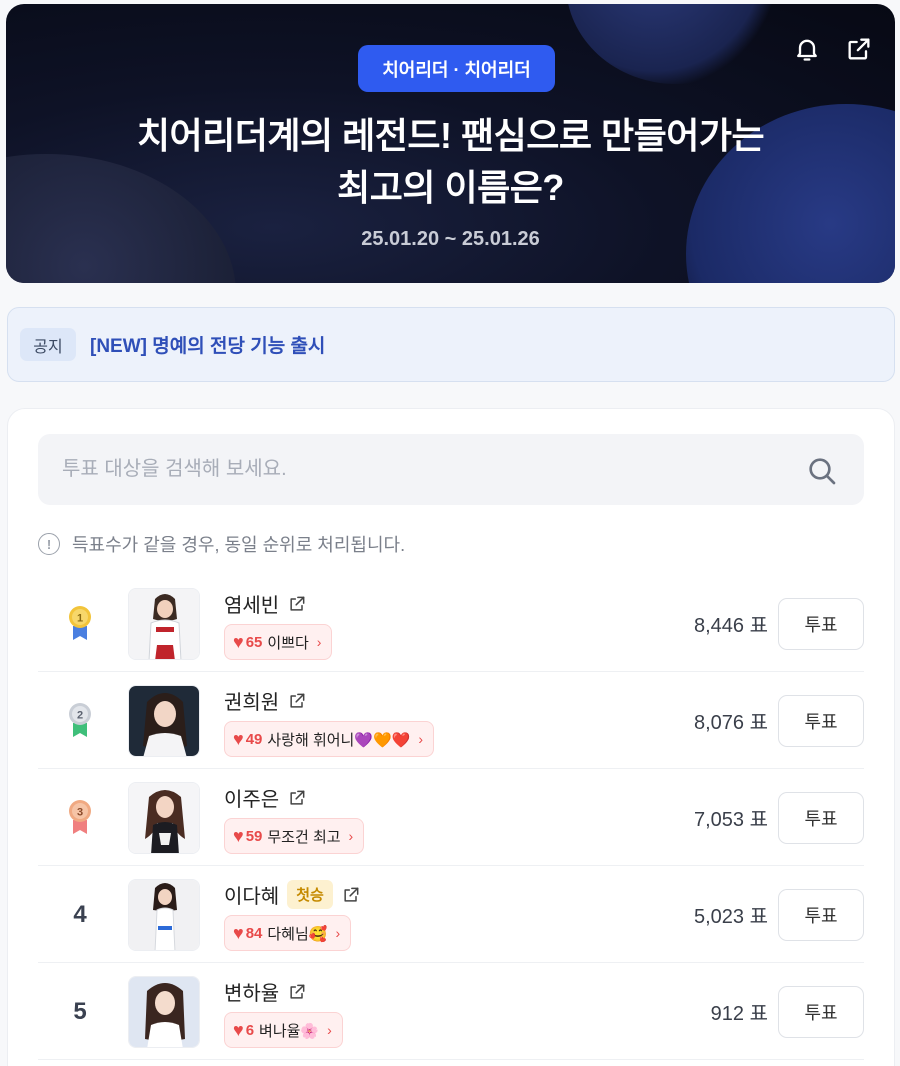 The height and width of the screenshot is (1066, 900). What do you see at coordinates (739, 1014) in the screenshot?
I see `vote-count: 912 표` at bounding box center [739, 1014].